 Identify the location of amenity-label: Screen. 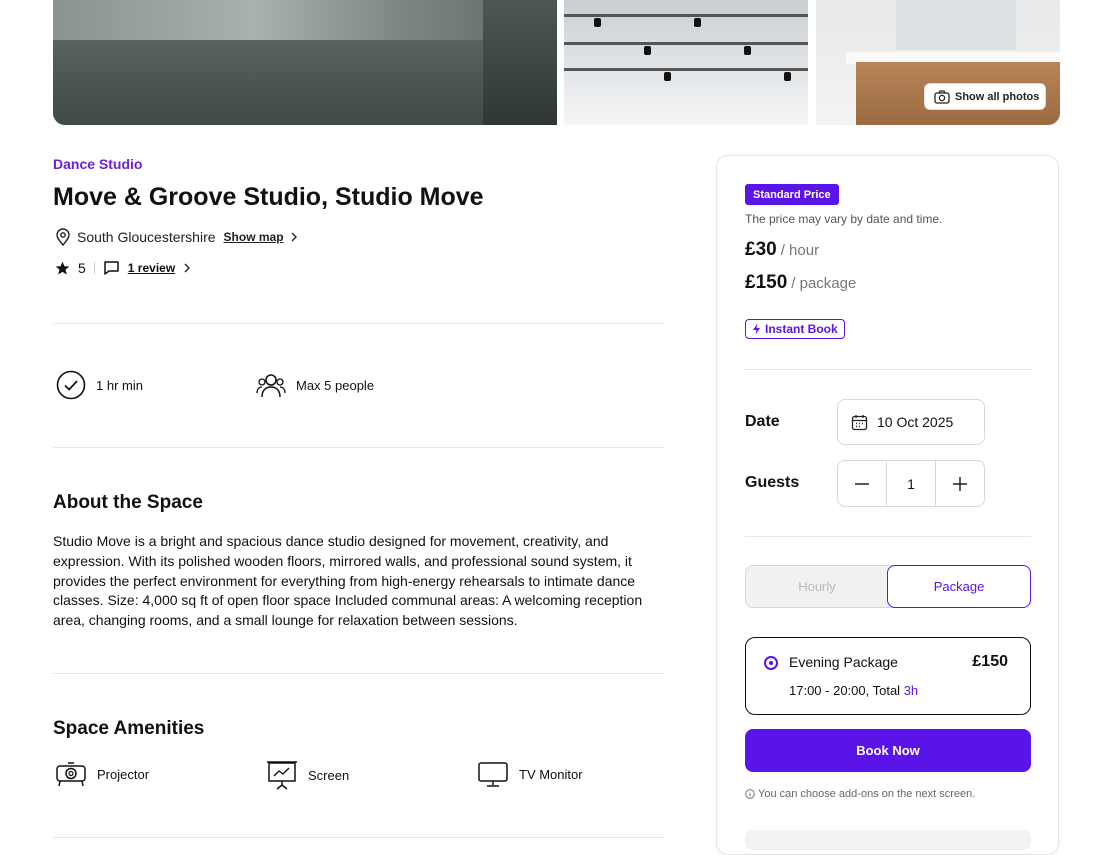
(329, 775).